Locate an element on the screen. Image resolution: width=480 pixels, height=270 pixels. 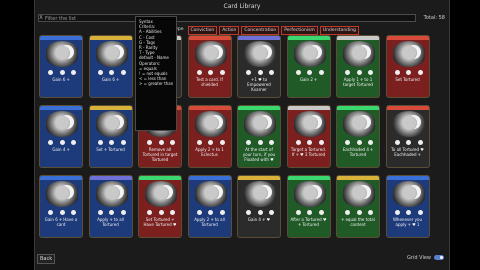
card: After a Tortured ♥ ☥ Tortured is located at coordinates (308, 206).